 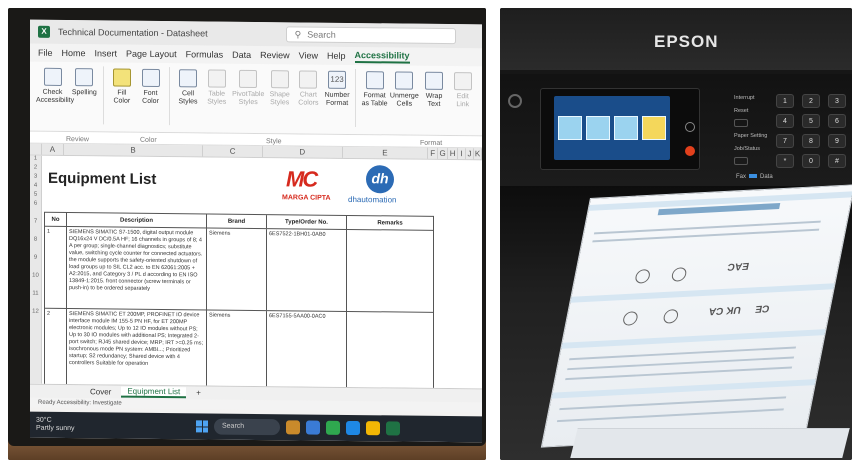 What do you see at coordinates (307, 350) in the screenshot?
I see `cell-order-no: 6ES7155-5AA00-0AC0` at bounding box center [307, 350].